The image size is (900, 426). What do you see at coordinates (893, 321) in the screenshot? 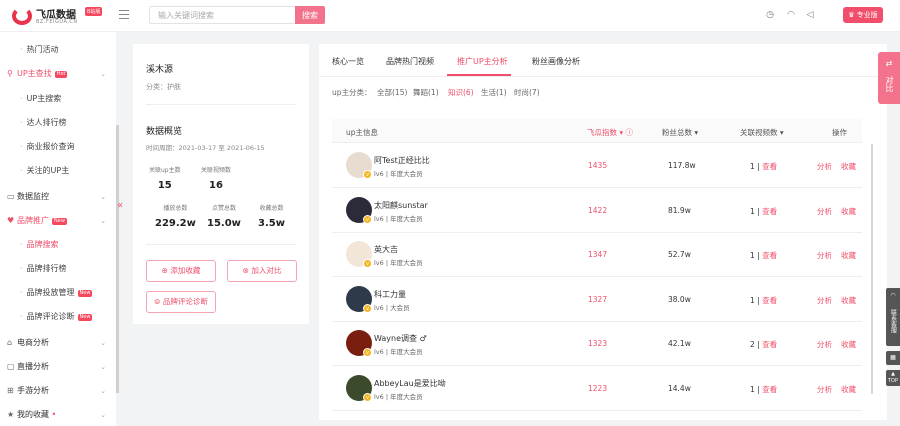
I see `customer-service-label: 联系客服` at bounding box center [893, 321].